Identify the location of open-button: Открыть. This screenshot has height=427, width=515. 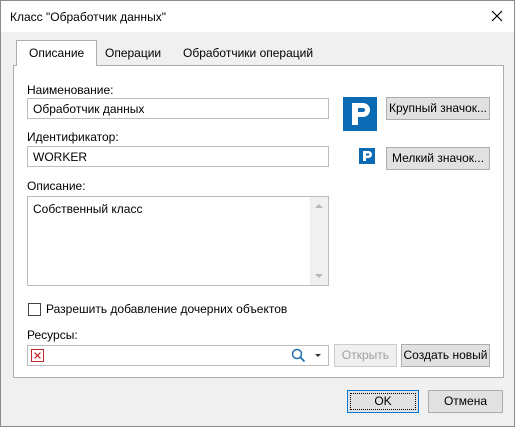
(365, 355).